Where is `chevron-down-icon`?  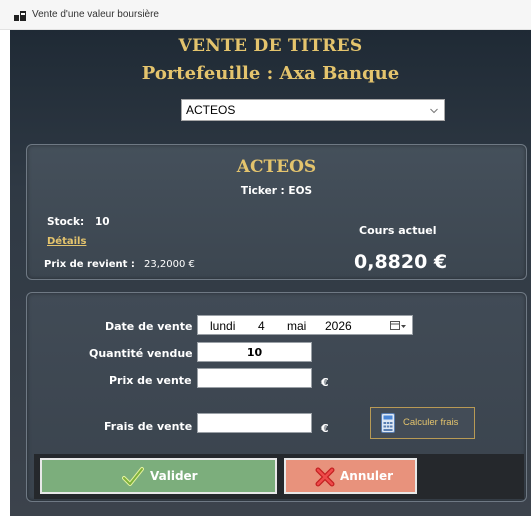 chevron-down-icon is located at coordinates (434, 111).